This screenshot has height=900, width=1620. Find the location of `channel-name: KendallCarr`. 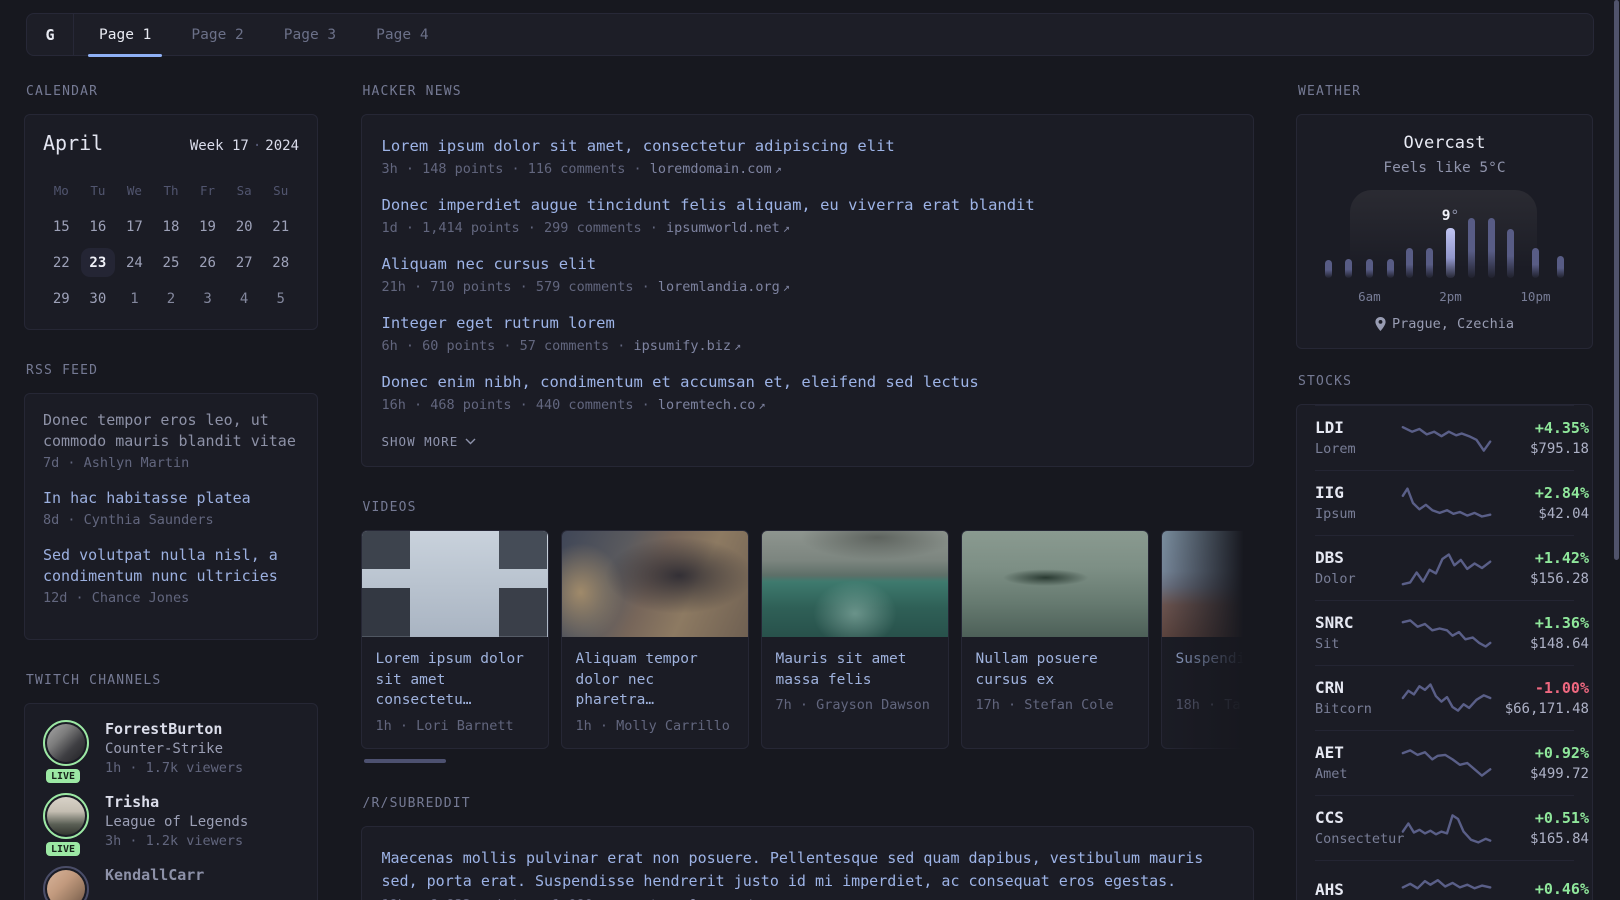

channel-name: KendallCarr is located at coordinates (154, 875).